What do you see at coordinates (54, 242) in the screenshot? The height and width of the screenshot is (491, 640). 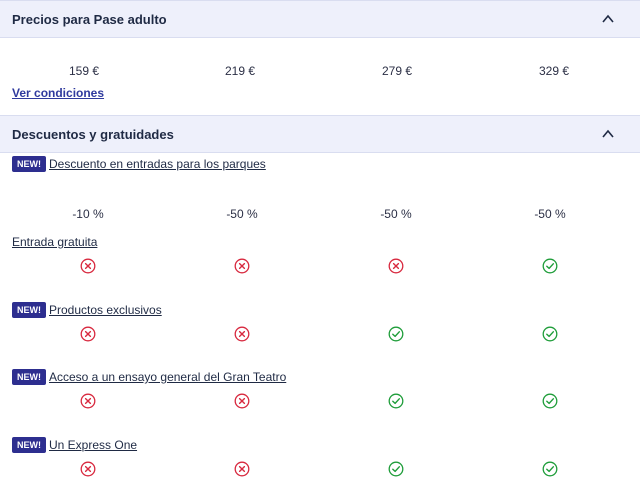 I see `row-label-free-entry: Entrada gratuita` at bounding box center [54, 242].